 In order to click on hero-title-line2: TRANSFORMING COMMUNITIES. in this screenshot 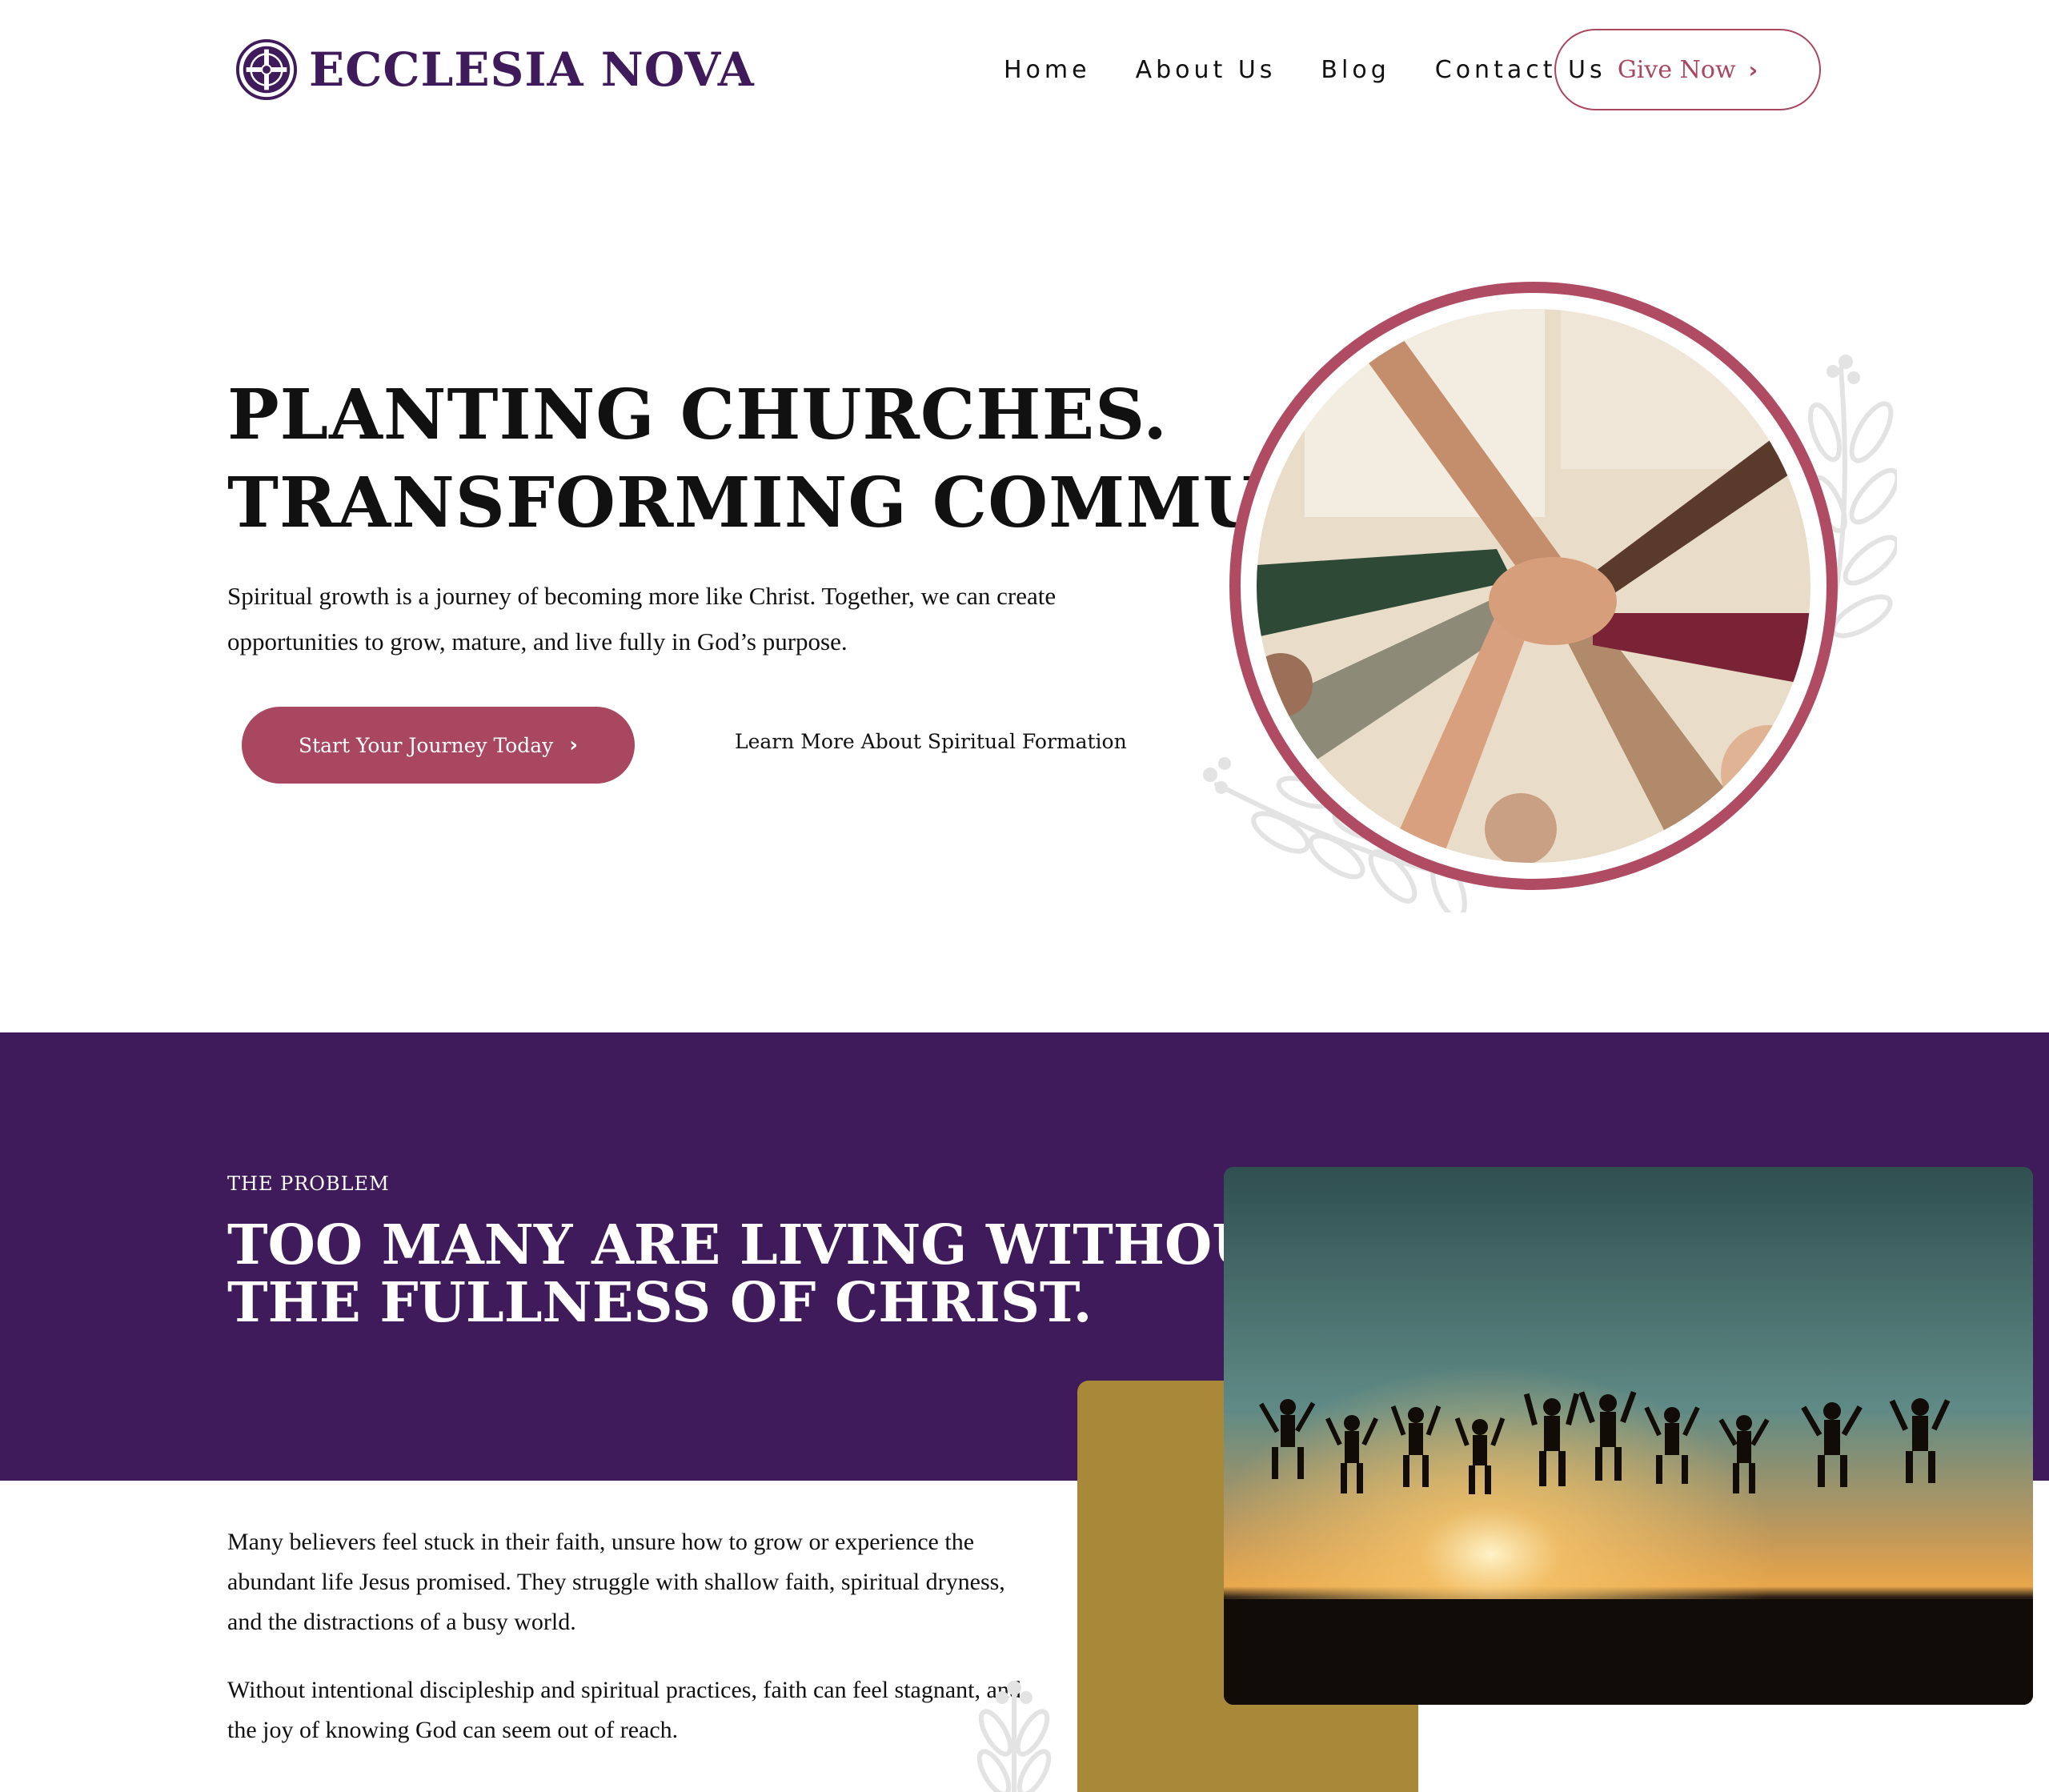, I will do `click(899, 503)`.